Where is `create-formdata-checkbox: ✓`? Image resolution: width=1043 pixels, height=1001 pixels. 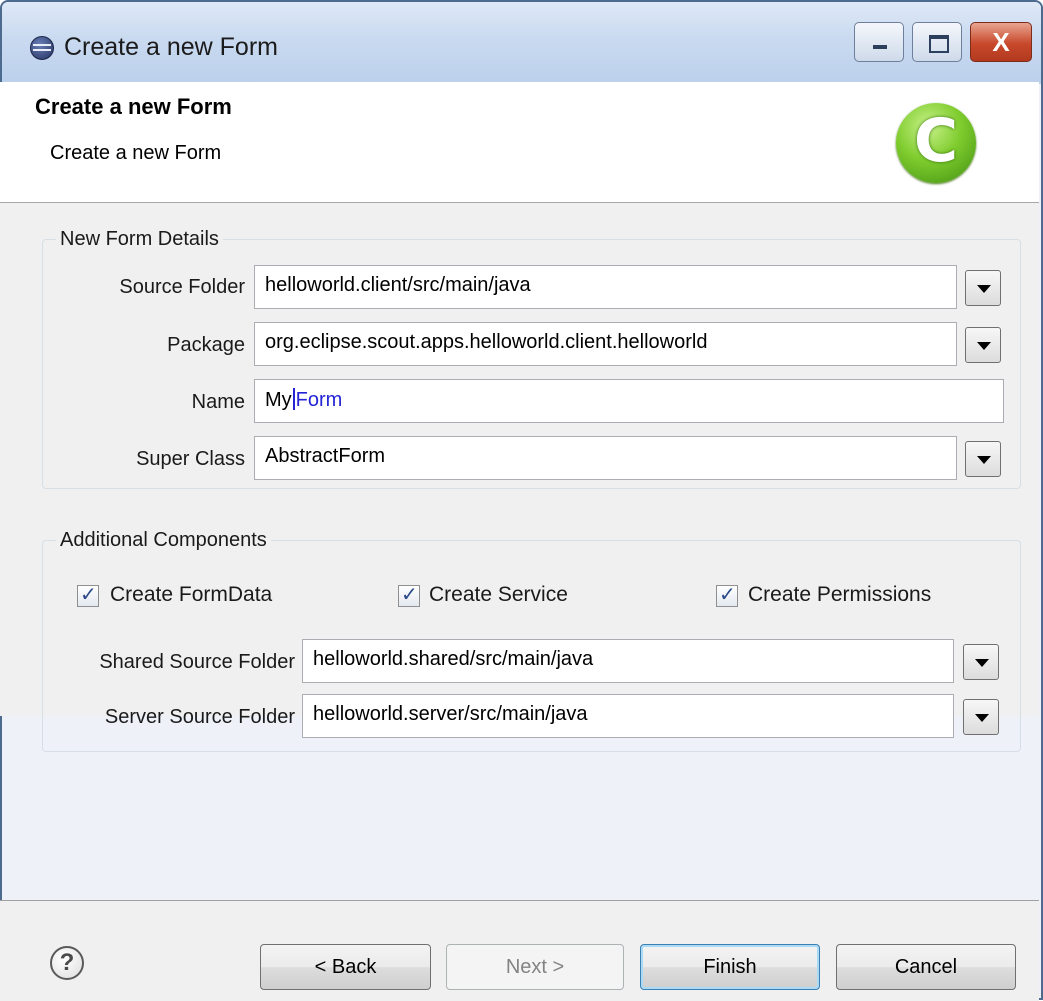
create-formdata-checkbox: ✓ is located at coordinates (88, 594).